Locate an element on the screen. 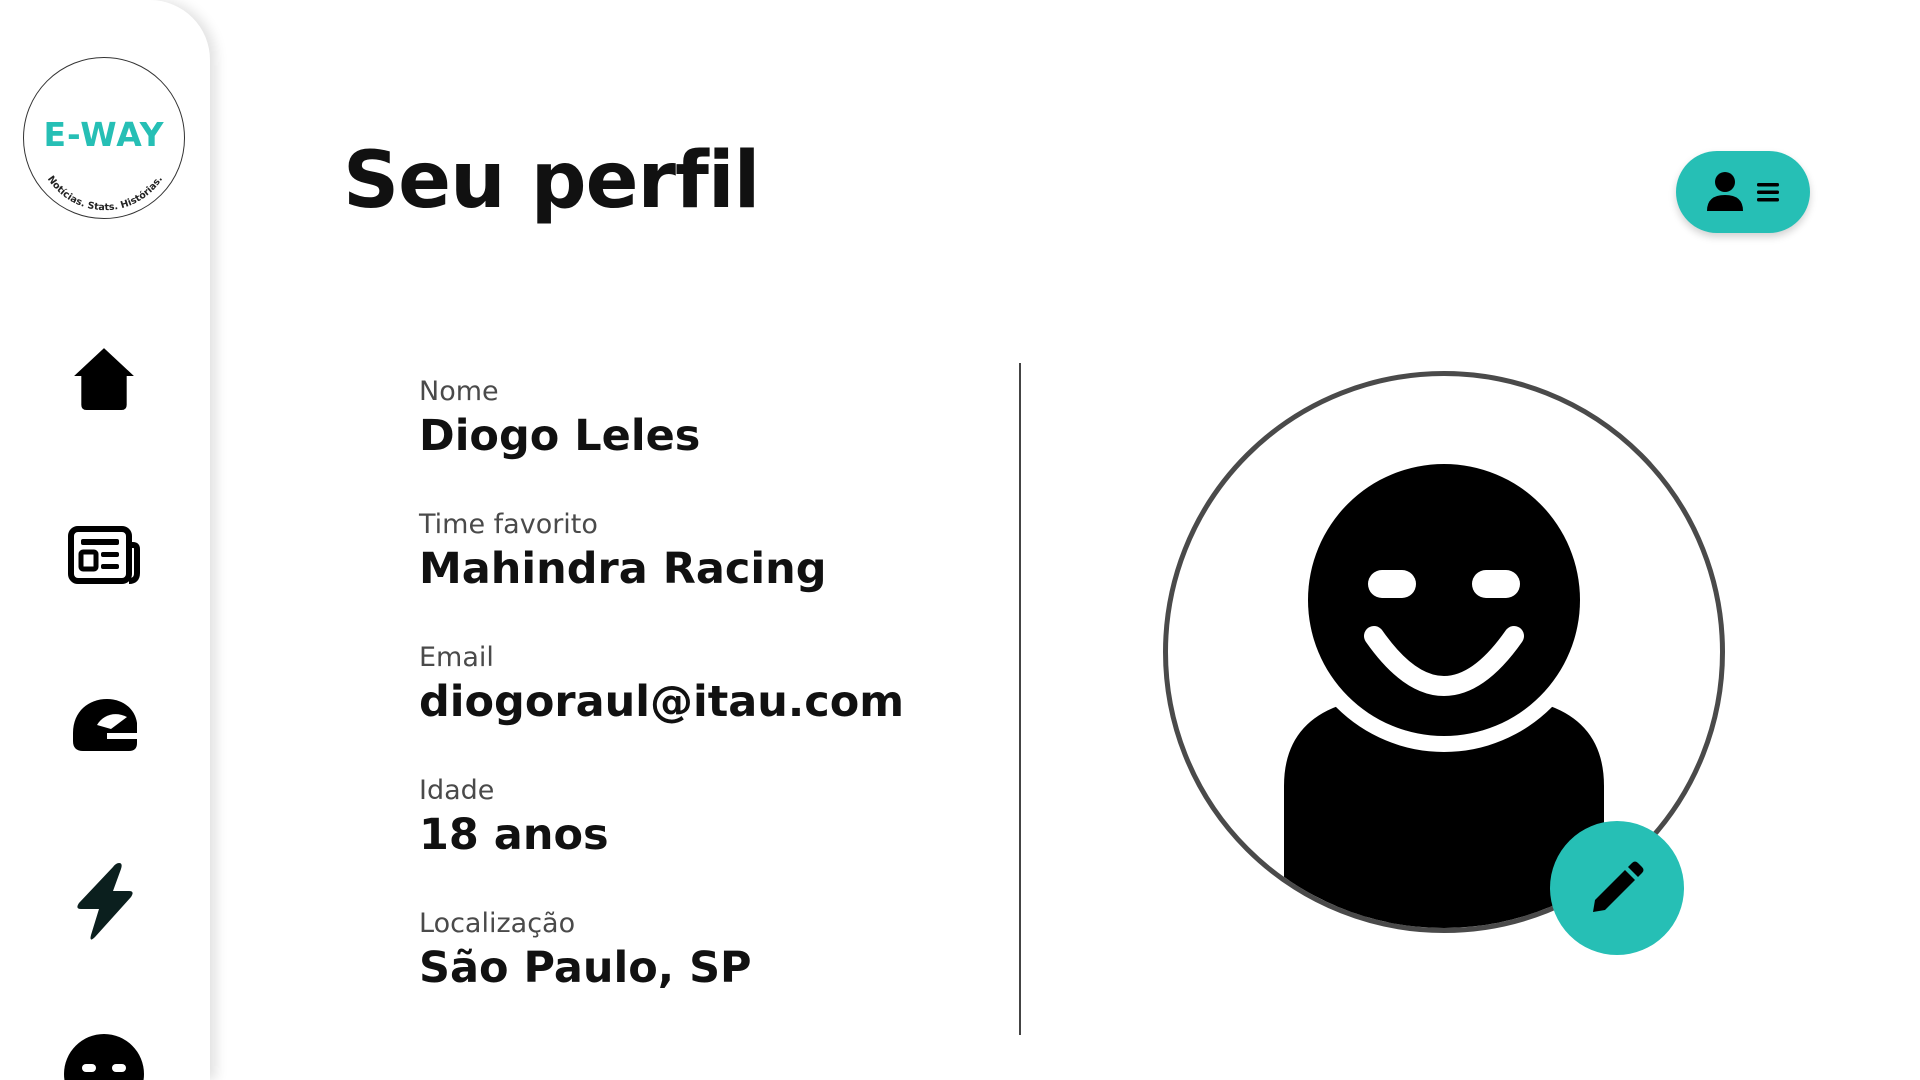 The width and height of the screenshot is (1920, 1080). field-location: Localização São Paulo, SP is located at coordinates (699, 976).